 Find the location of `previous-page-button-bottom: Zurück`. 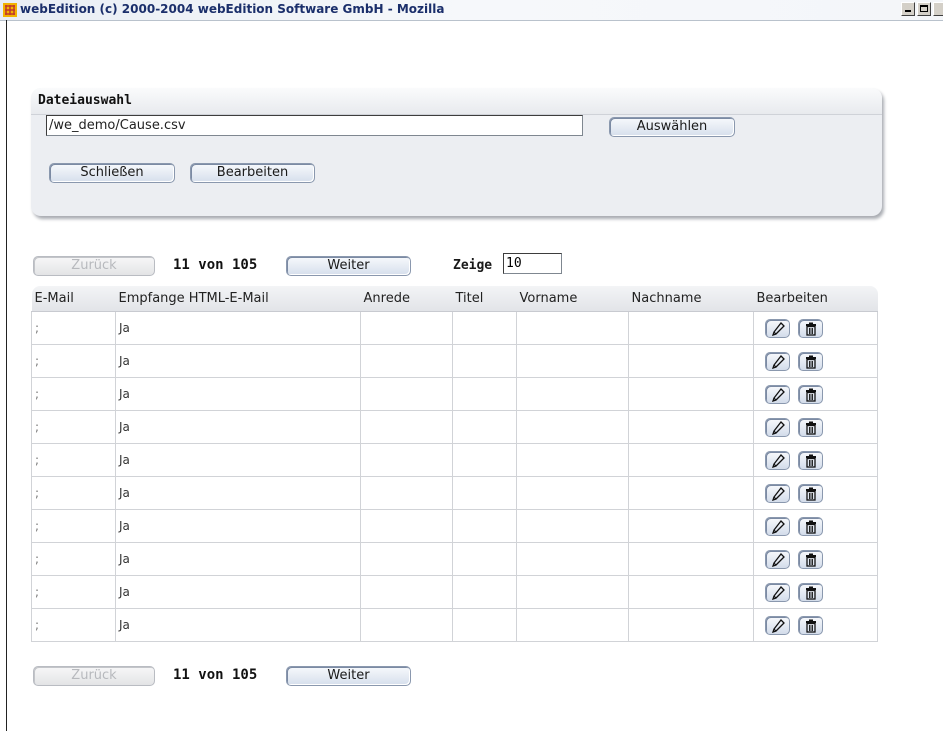

previous-page-button-bottom: Zurück is located at coordinates (94, 676).